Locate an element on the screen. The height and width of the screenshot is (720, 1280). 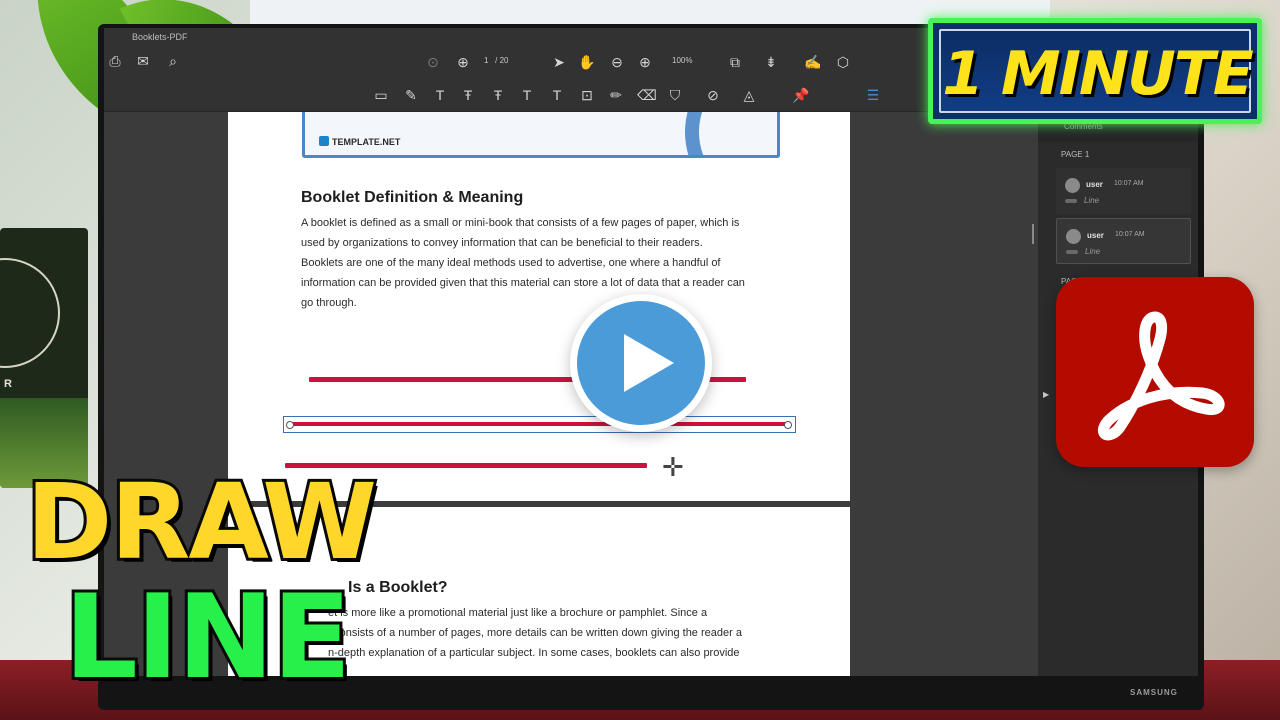
pin-icon: 📌 is located at coordinates (801, 95).